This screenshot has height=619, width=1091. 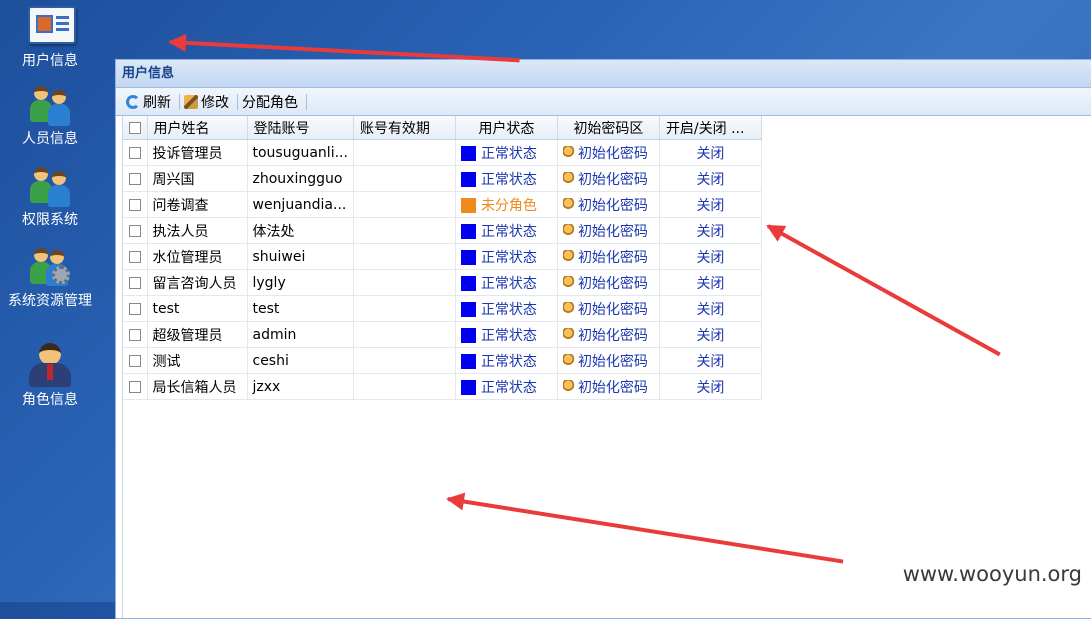 What do you see at coordinates (442, 230) in the screenshot?
I see `table-row: 执法人员 体法处 正常状态 初始化密码 关闭` at bounding box center [442, 230].